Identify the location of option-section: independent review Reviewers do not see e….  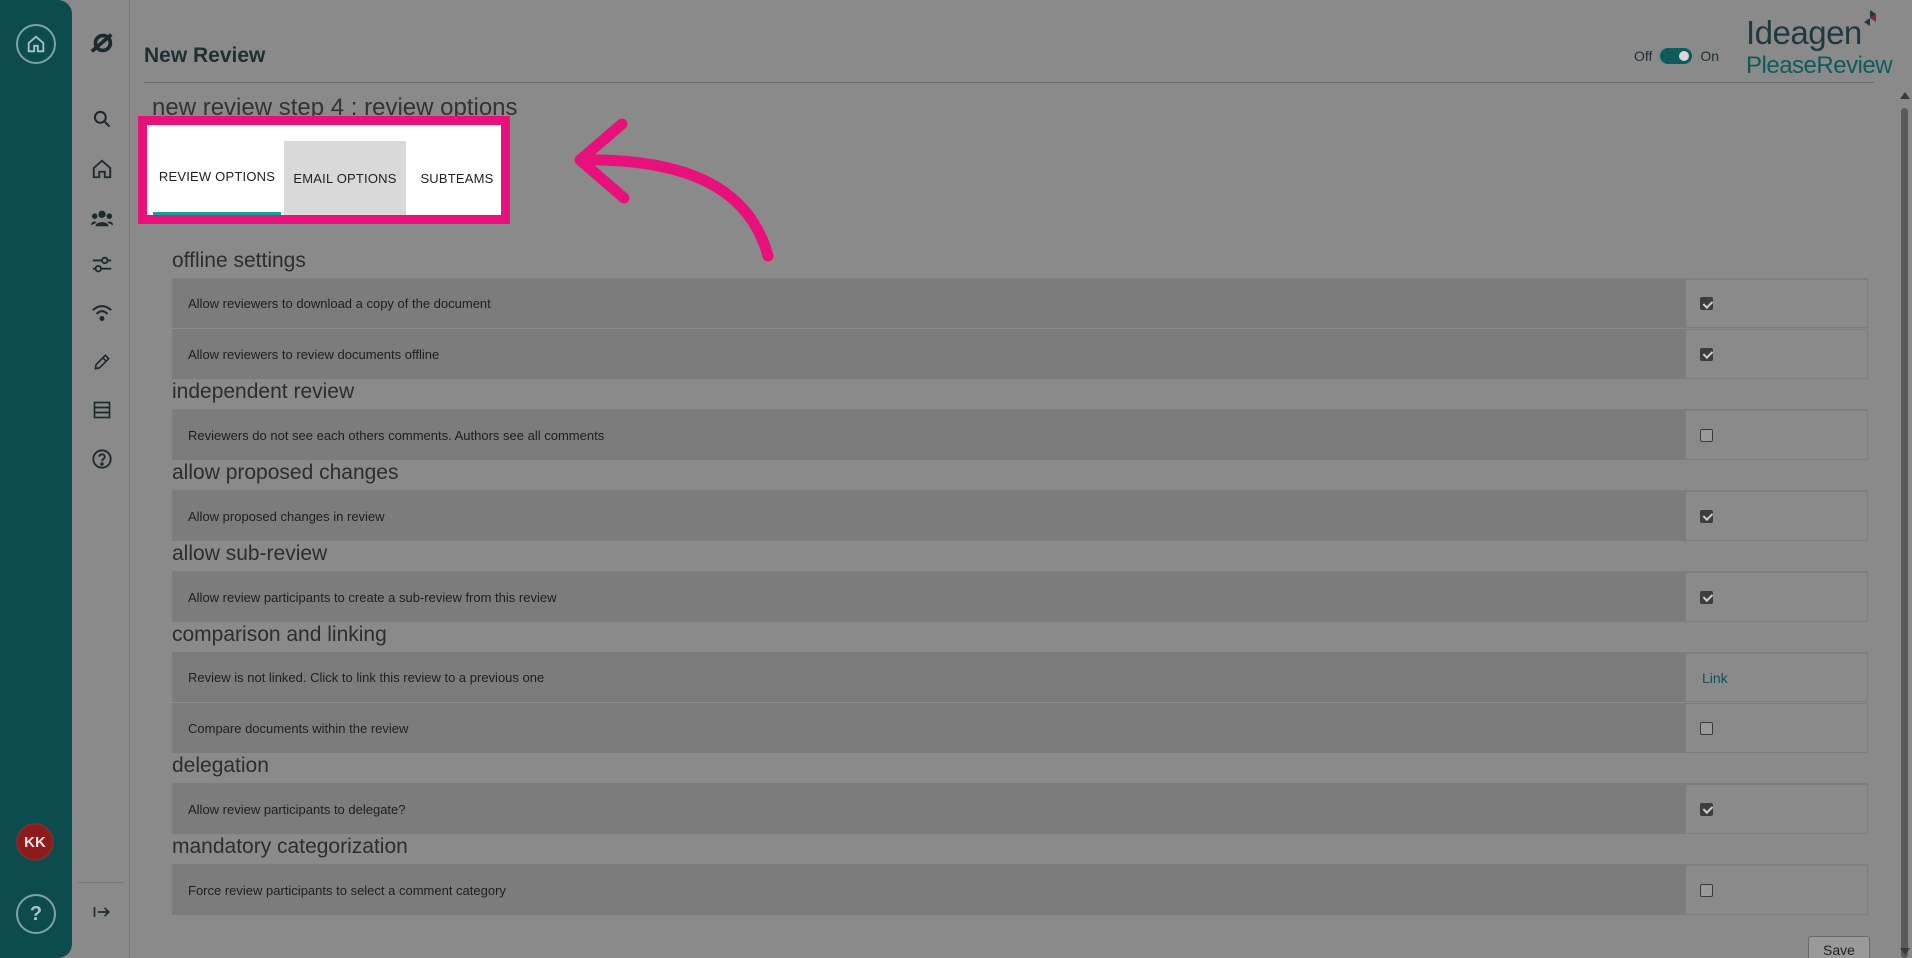
(1020, 419).